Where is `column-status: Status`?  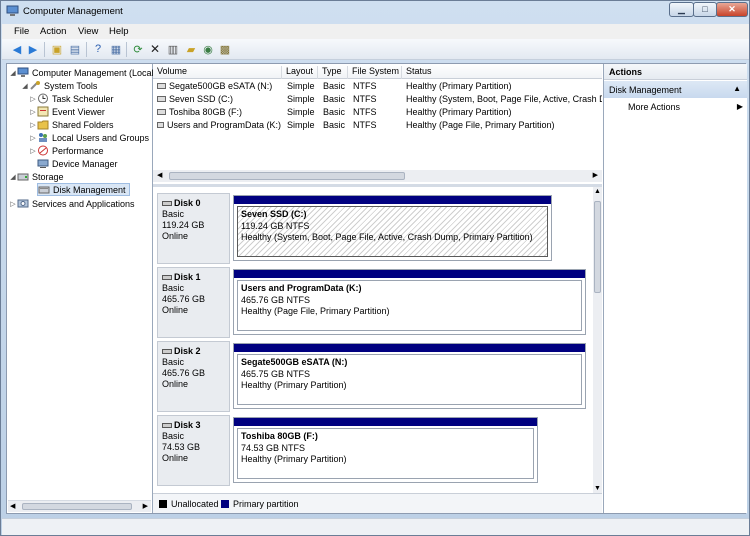 column-status: Status is located at coordinates (501, 72).